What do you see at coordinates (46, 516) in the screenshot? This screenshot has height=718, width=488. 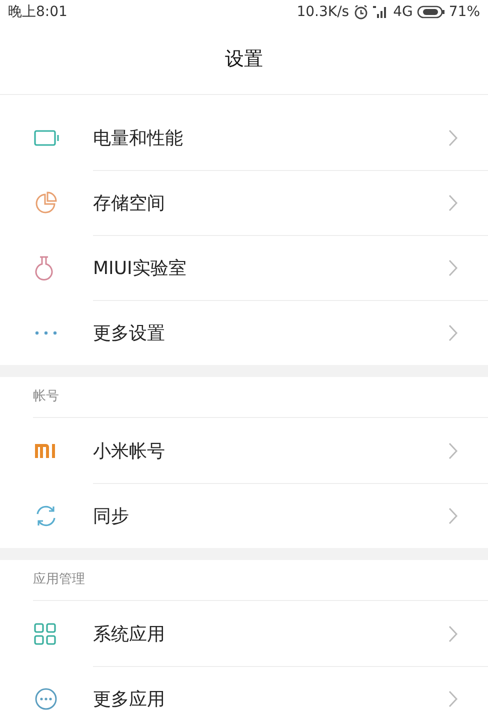 I see `sync-icon` at bounding box center [46, 516].